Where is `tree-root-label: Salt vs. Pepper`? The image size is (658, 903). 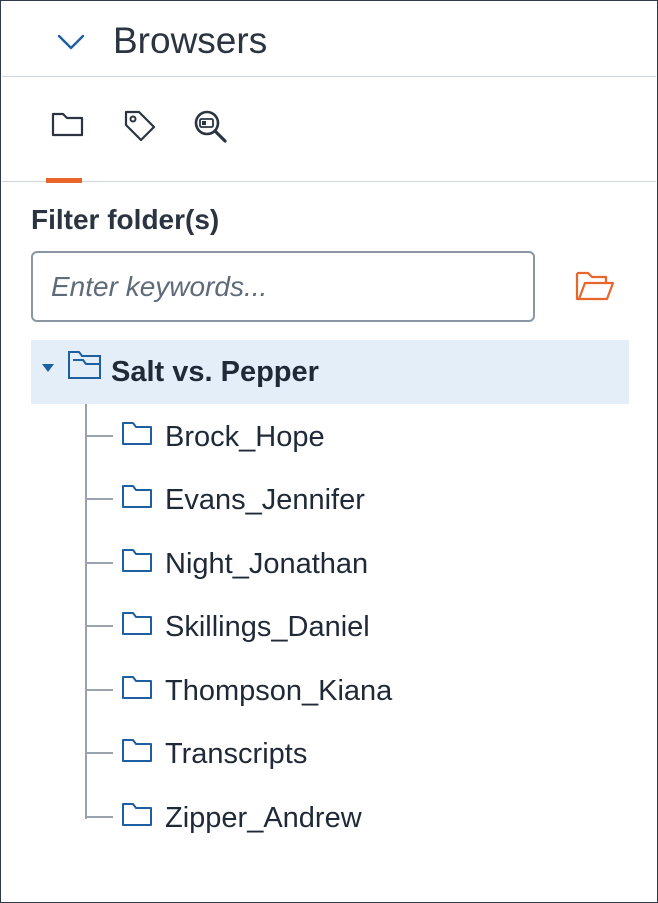
tree-root-label: Salt vs. Pepper is located at coordinates (215, 372).